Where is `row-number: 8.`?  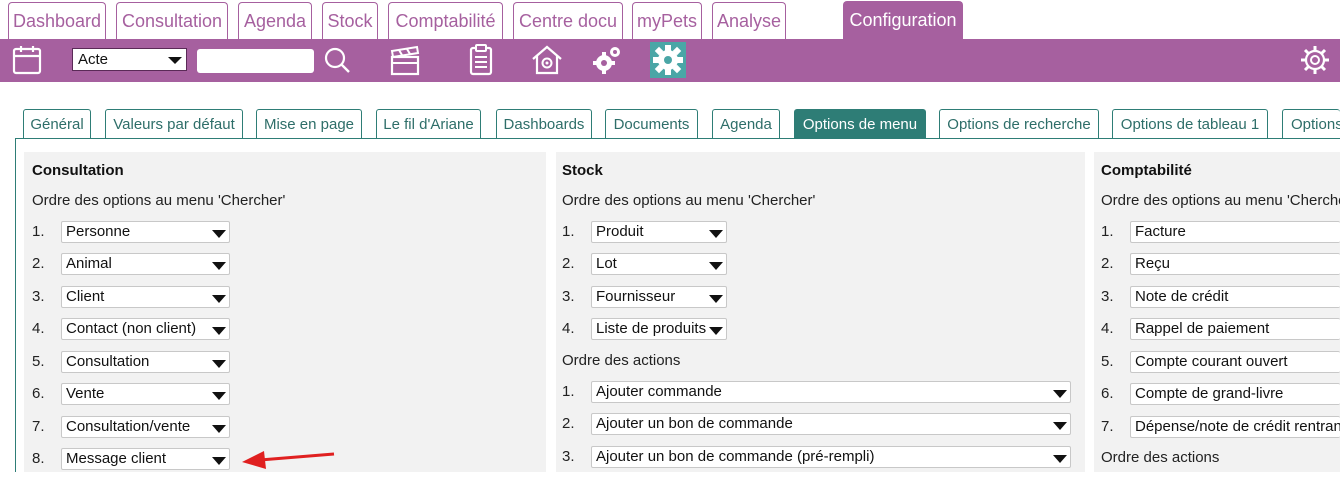
row-number: 8. is located at coordinates (38, 458).